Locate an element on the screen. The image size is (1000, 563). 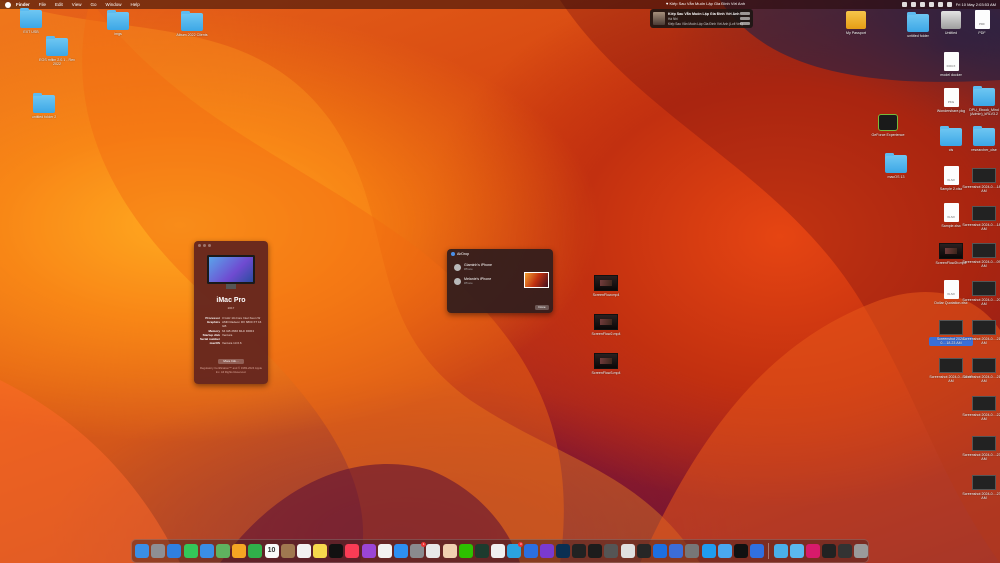
desktop-item: Screenshot 2024-0....20.38 AM is located at coordinates (981, 294).